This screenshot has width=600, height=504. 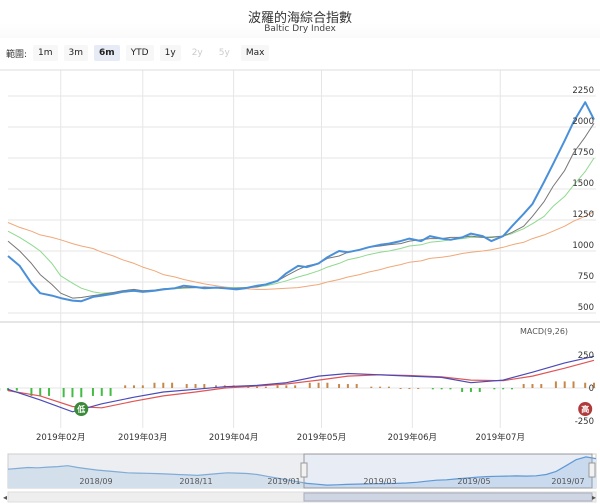 I want to click on y-tick-label: 1250, so click(x=583, y=215).